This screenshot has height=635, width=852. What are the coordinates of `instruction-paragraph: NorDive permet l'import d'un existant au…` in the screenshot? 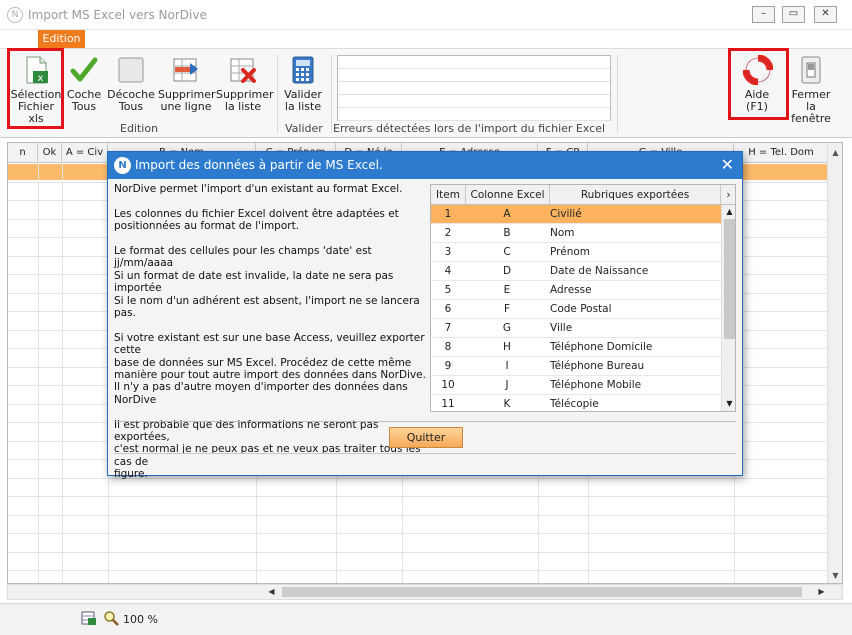 It's located at (258, 189).